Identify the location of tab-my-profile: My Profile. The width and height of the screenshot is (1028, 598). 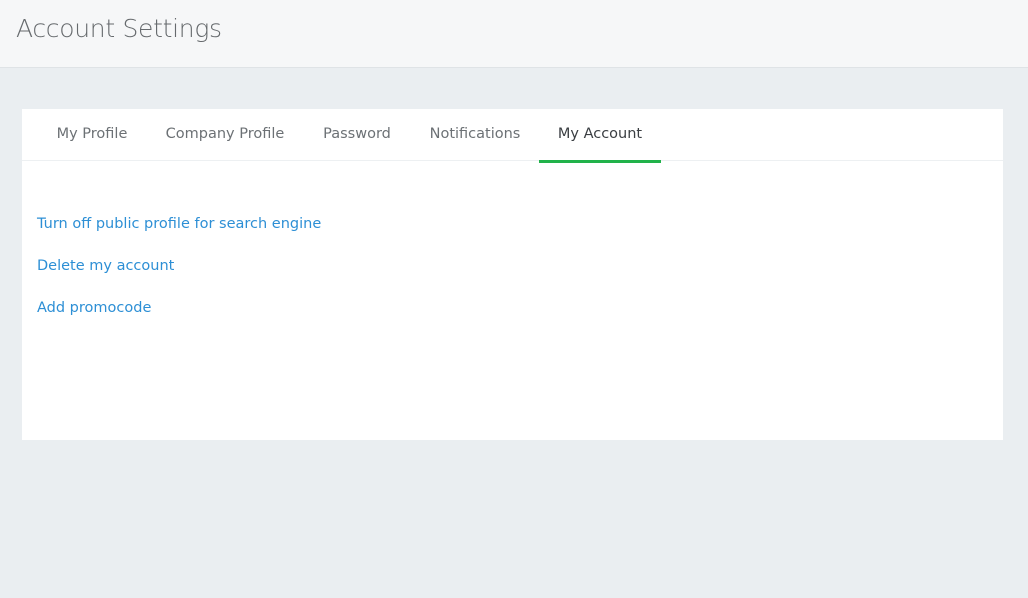
(92, 135).